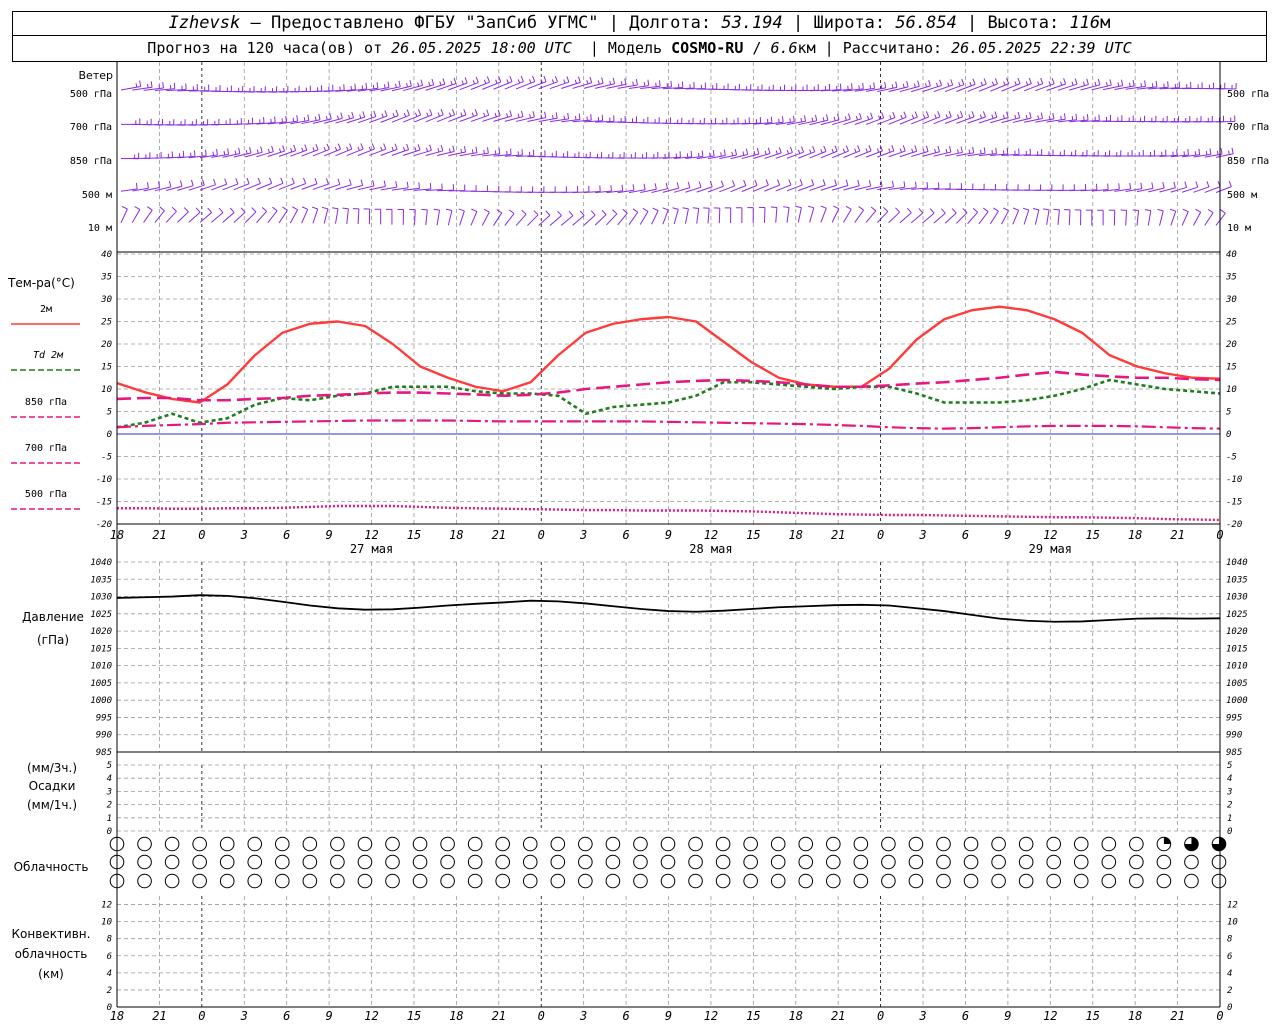 The width and height of the screenshot is (1280, 1024). Describe the element at coordinates (53, 617) in the screenshot. I see `pres-title: Давление` at that location.